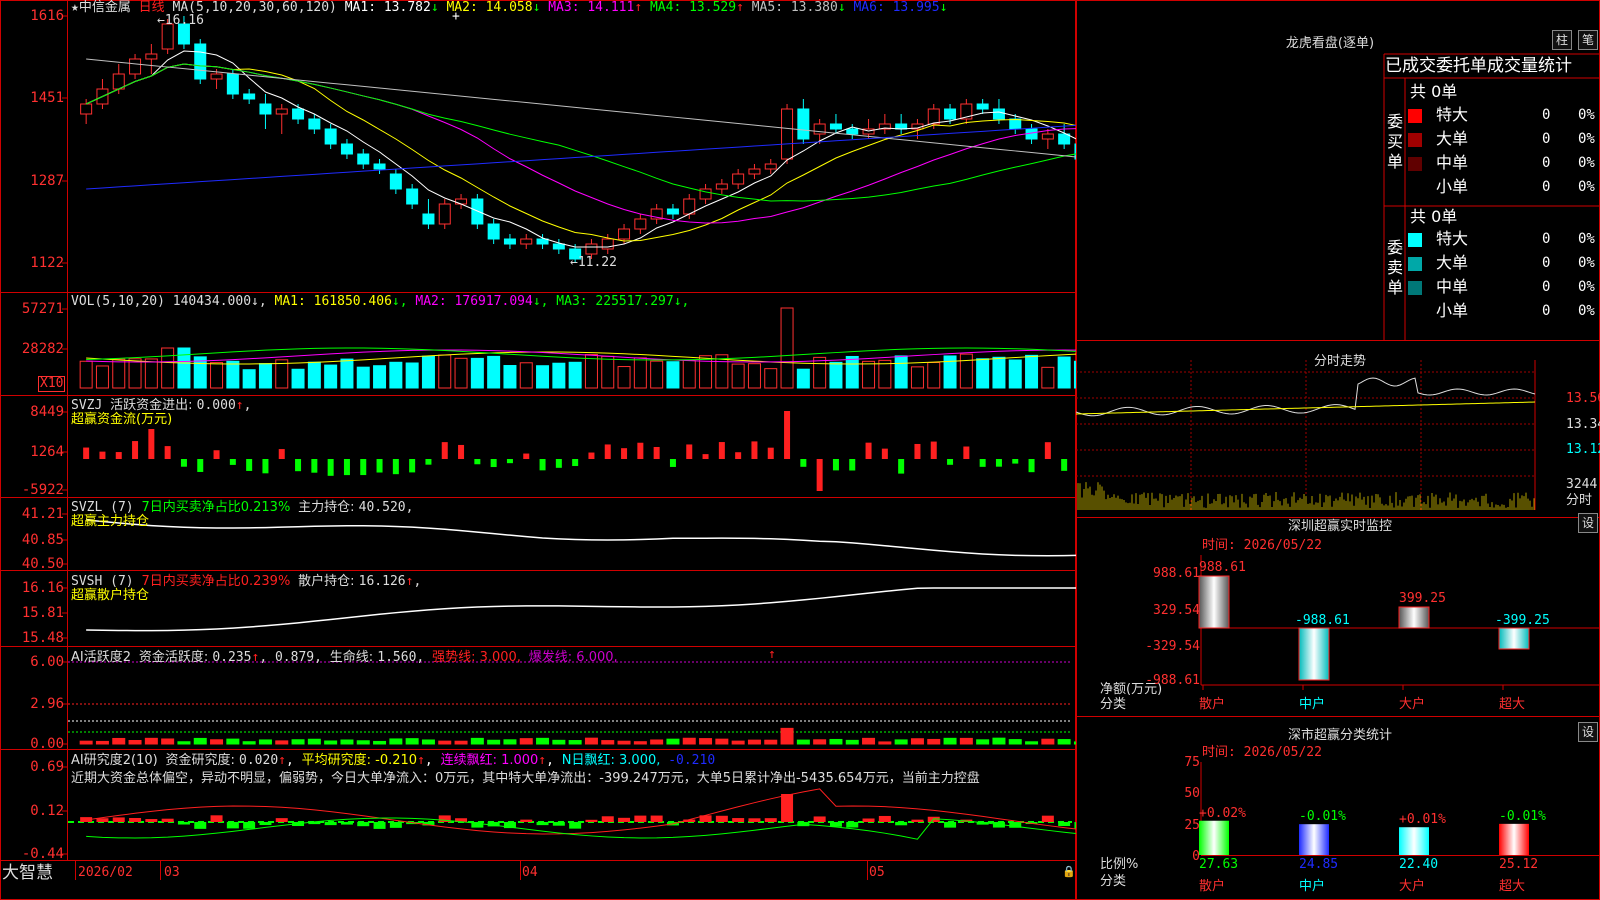  I want to click on svzj-label: SVZJ, so click(87, 405).